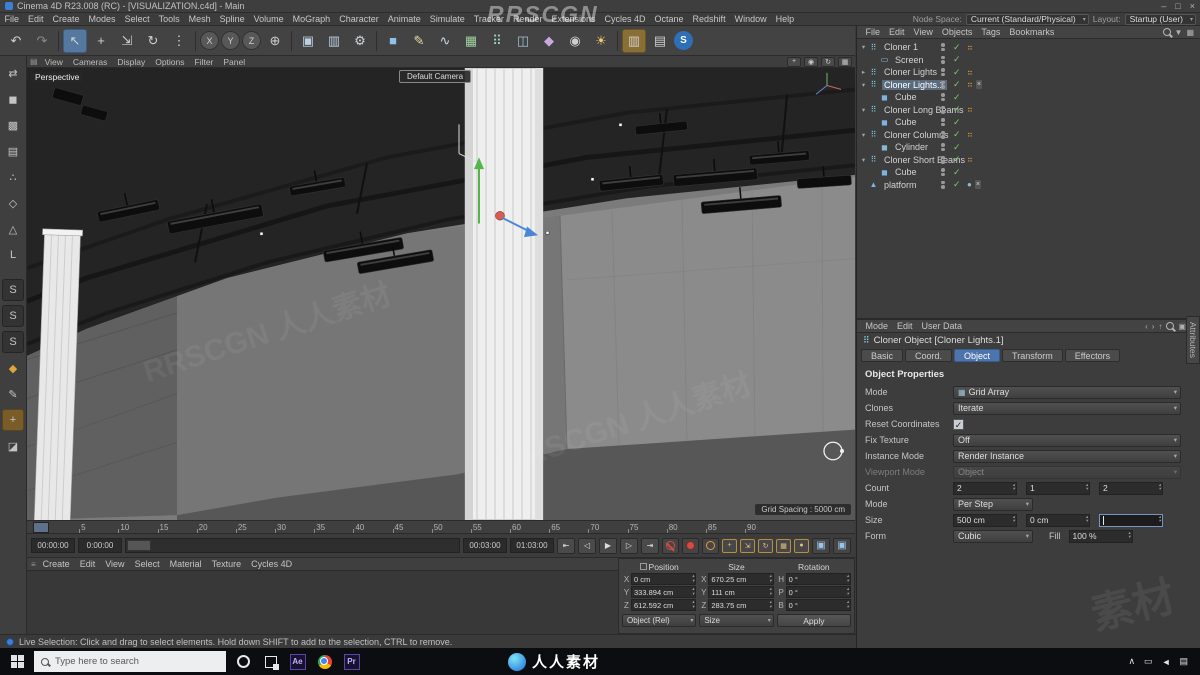 Image resolution: width=1200 pixels, height=675 pixels. What do you see at coordinates (1166, 662) in the screenshot?
I see `tray-volume-icon: ◄` at bounding box center [1166, 662].